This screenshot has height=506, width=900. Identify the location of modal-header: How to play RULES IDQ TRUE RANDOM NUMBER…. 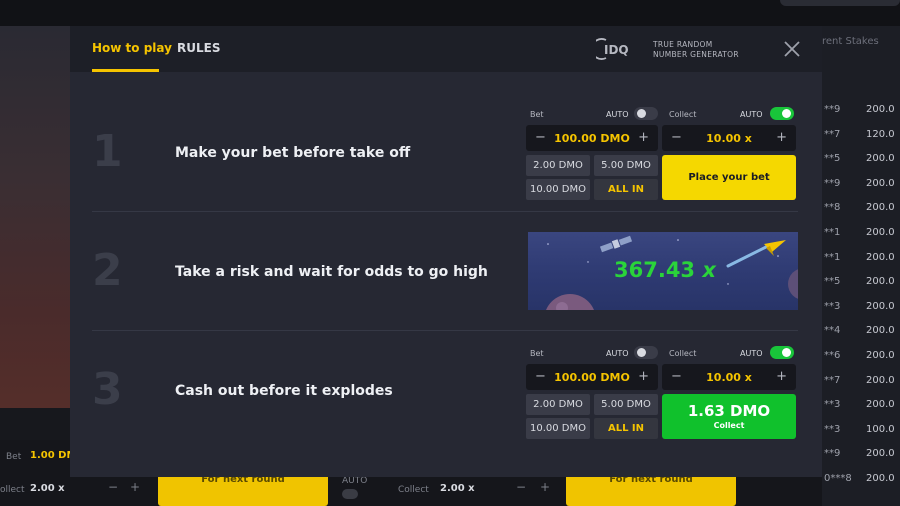
(446, 49).